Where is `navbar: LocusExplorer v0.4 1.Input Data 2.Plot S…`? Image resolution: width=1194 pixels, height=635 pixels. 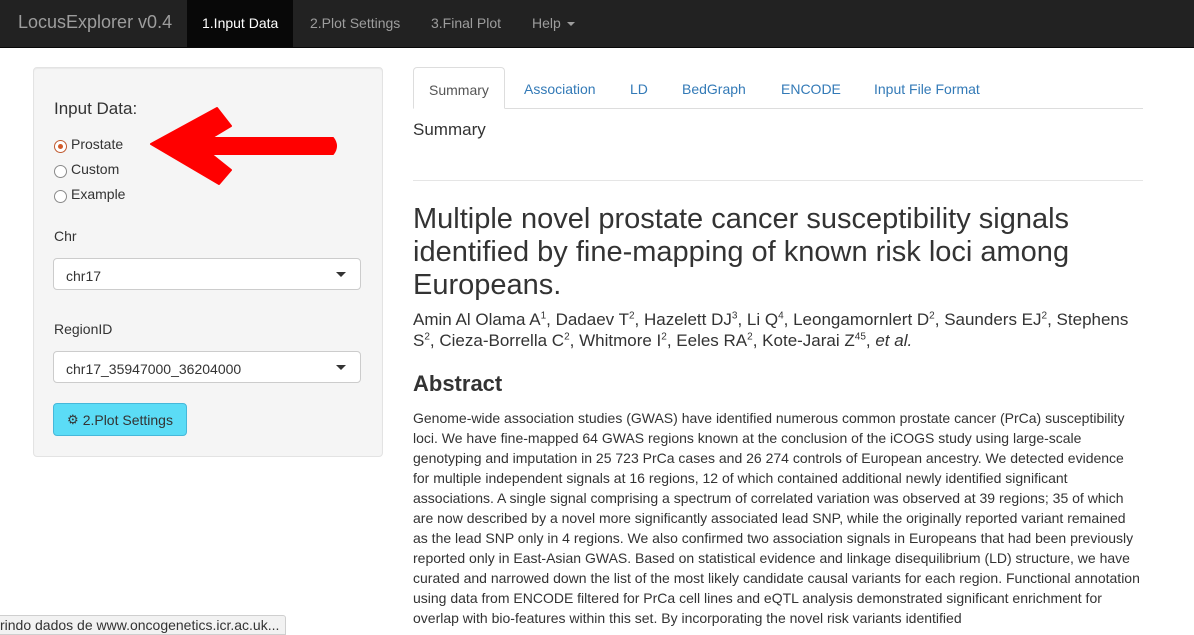 navbar: LocusExplorer v0.4 1.Input Data 2.Plot S… is located at coordinates (597, 24).